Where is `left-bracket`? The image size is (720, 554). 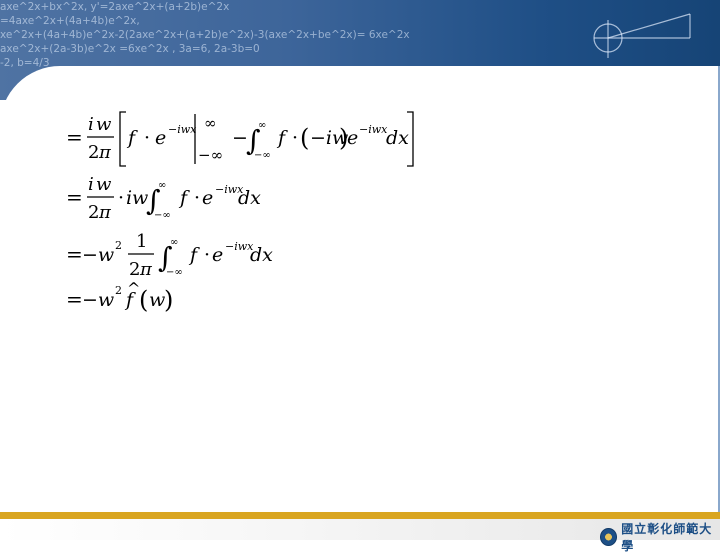
left-bracket is located at coordinates (122, 139).